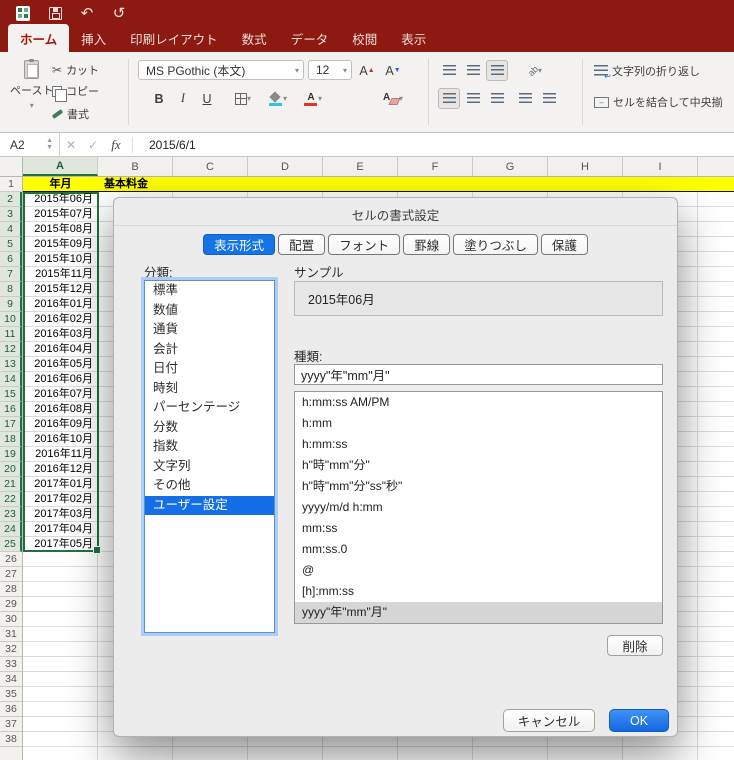  Describe the element at coordinates (60, 439) in the screenshot. I see `cell-A18: 2016年10月` at that location.